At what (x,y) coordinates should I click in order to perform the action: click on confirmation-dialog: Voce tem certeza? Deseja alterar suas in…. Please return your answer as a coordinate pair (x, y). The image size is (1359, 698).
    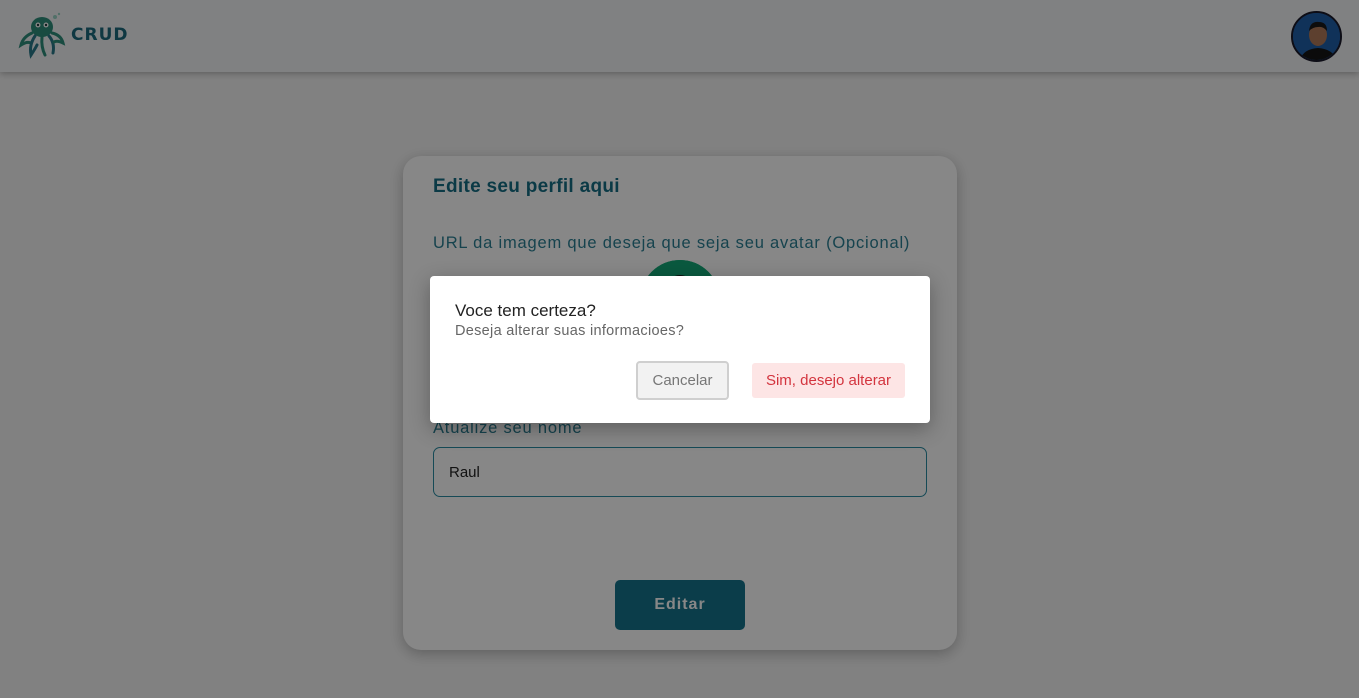
    Looking at the image, I should click on (680, 349).